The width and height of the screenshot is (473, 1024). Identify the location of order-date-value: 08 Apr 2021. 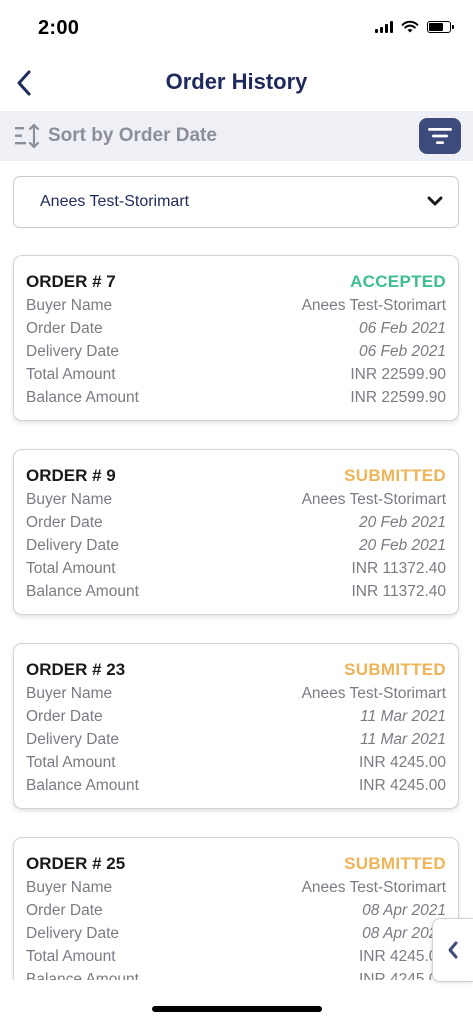
(404, 910).